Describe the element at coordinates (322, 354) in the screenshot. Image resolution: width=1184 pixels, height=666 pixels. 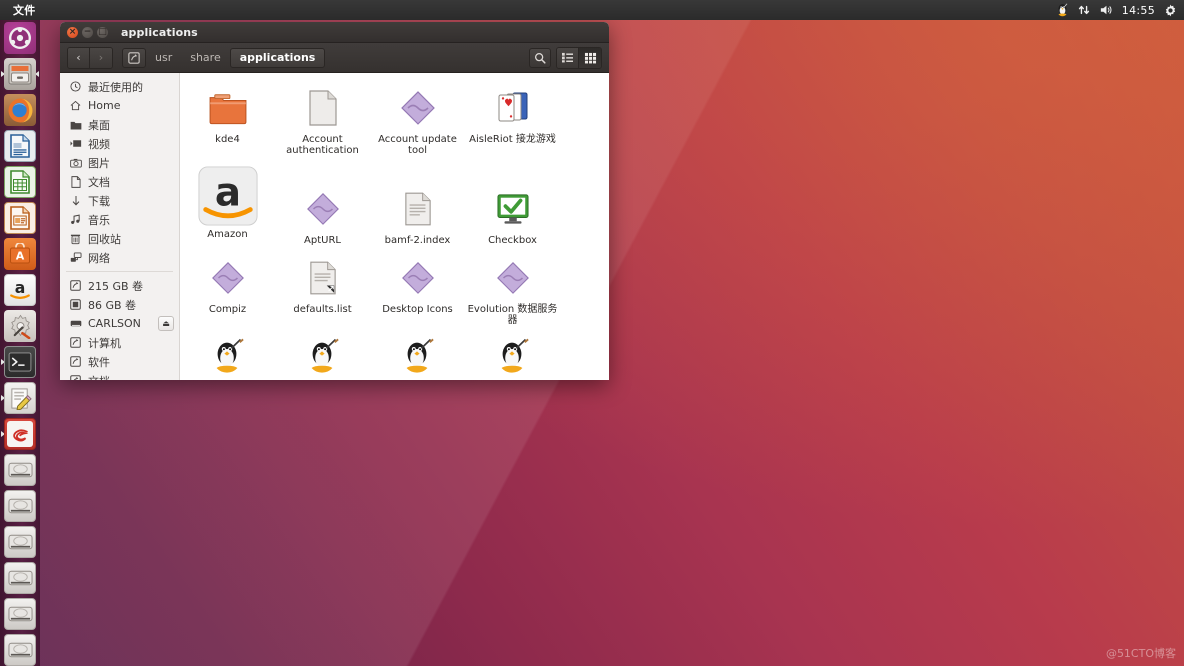
I see `file-item-fcitx-config-tool: Fcitx Config Tool` at that location.